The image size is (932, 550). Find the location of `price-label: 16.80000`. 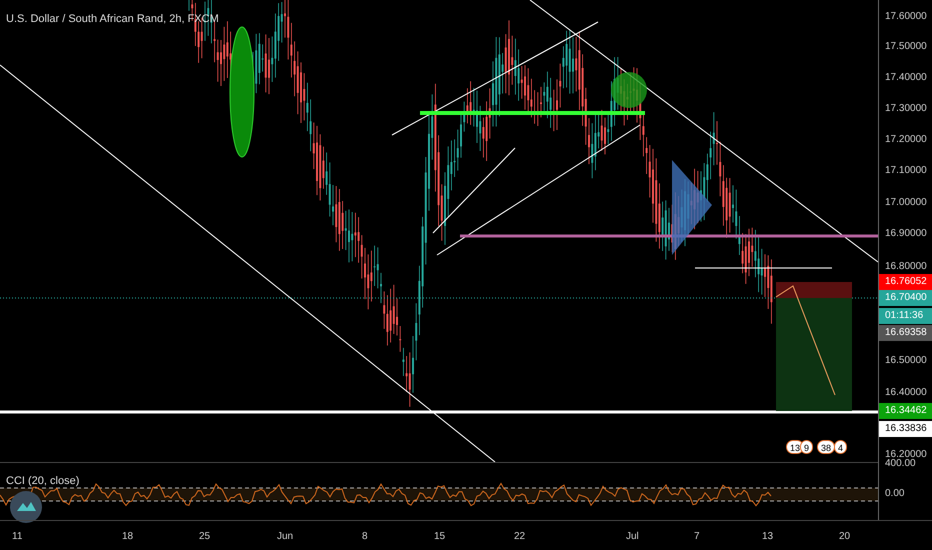

price-label: 16.80000 is located at coordinates (906, 267).